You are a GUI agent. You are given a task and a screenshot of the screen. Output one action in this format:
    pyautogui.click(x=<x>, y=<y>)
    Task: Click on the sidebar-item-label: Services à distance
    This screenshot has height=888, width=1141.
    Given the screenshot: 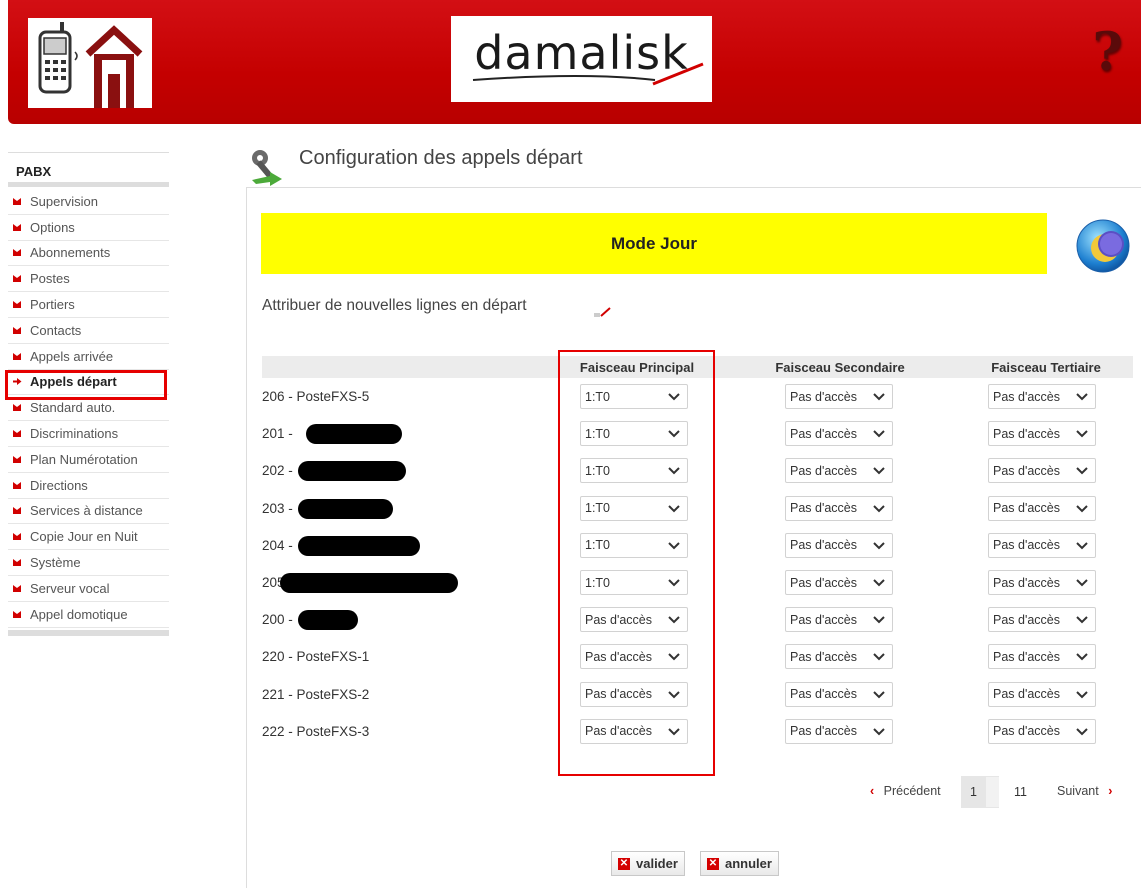 What is the action you would take?
    pyautogui.click(x=86, y=511)
    